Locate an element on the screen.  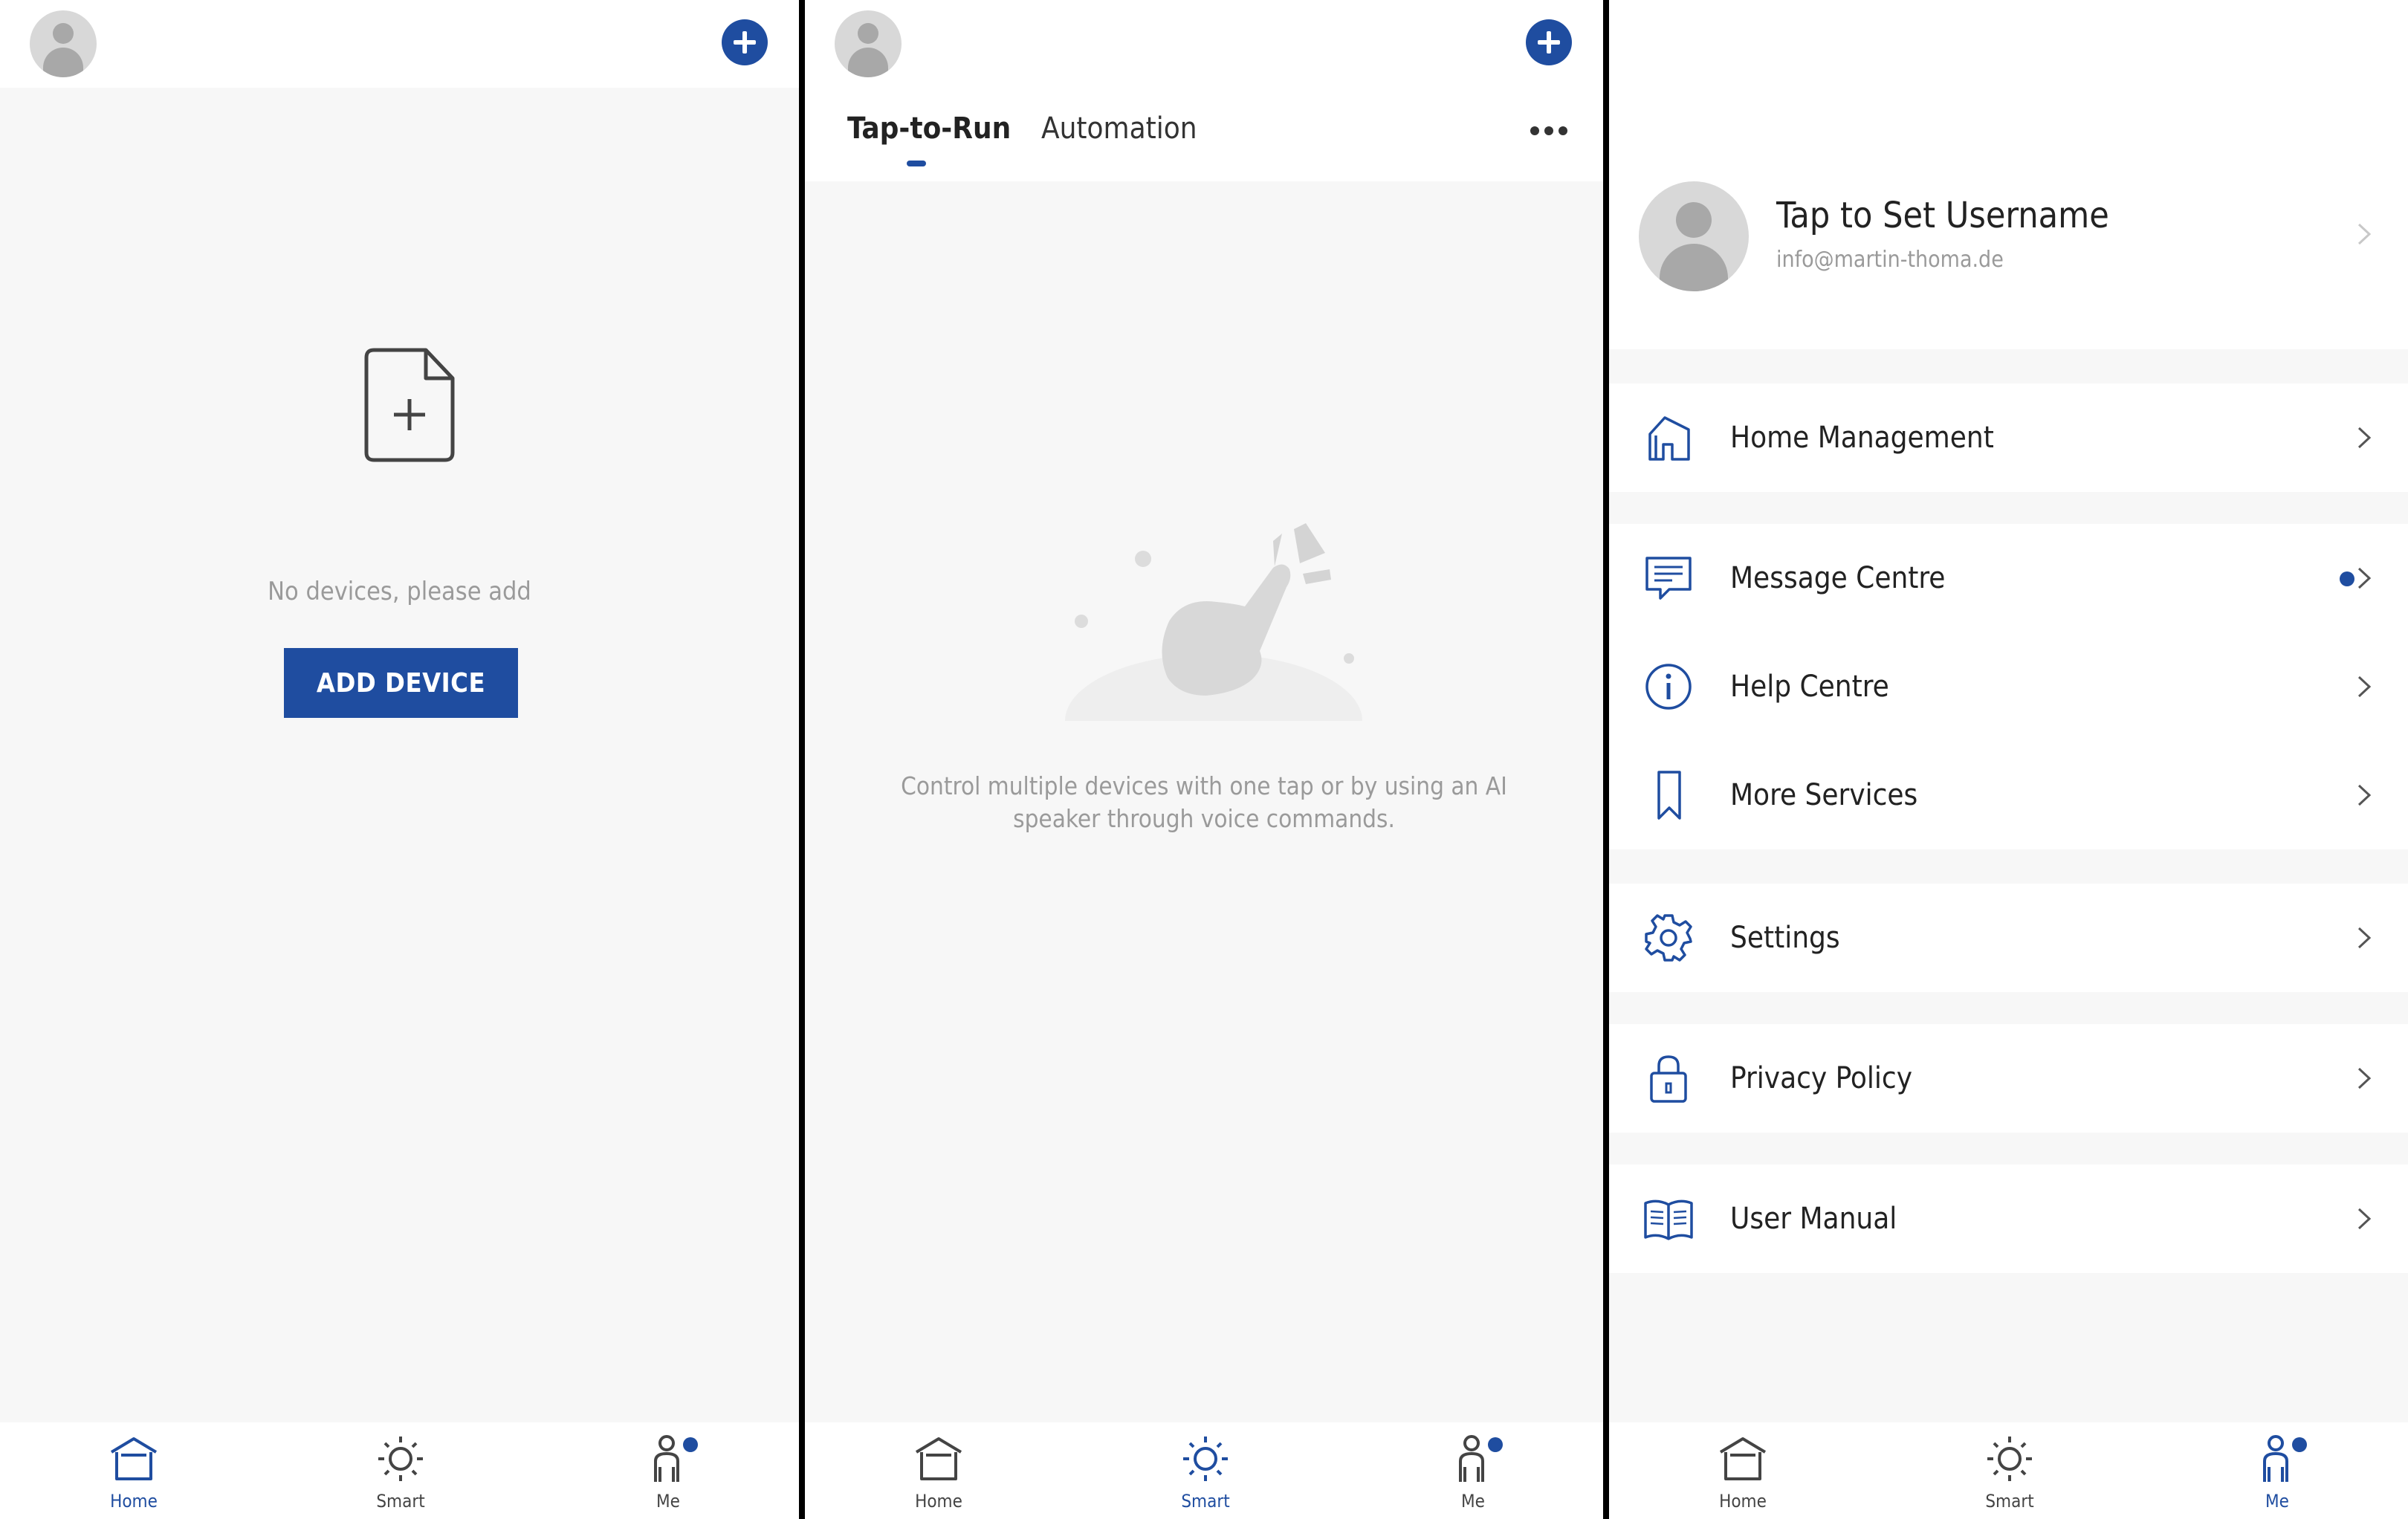
tab-tap-to-run: Tap-to-Run is located at coordinates (929, 128).